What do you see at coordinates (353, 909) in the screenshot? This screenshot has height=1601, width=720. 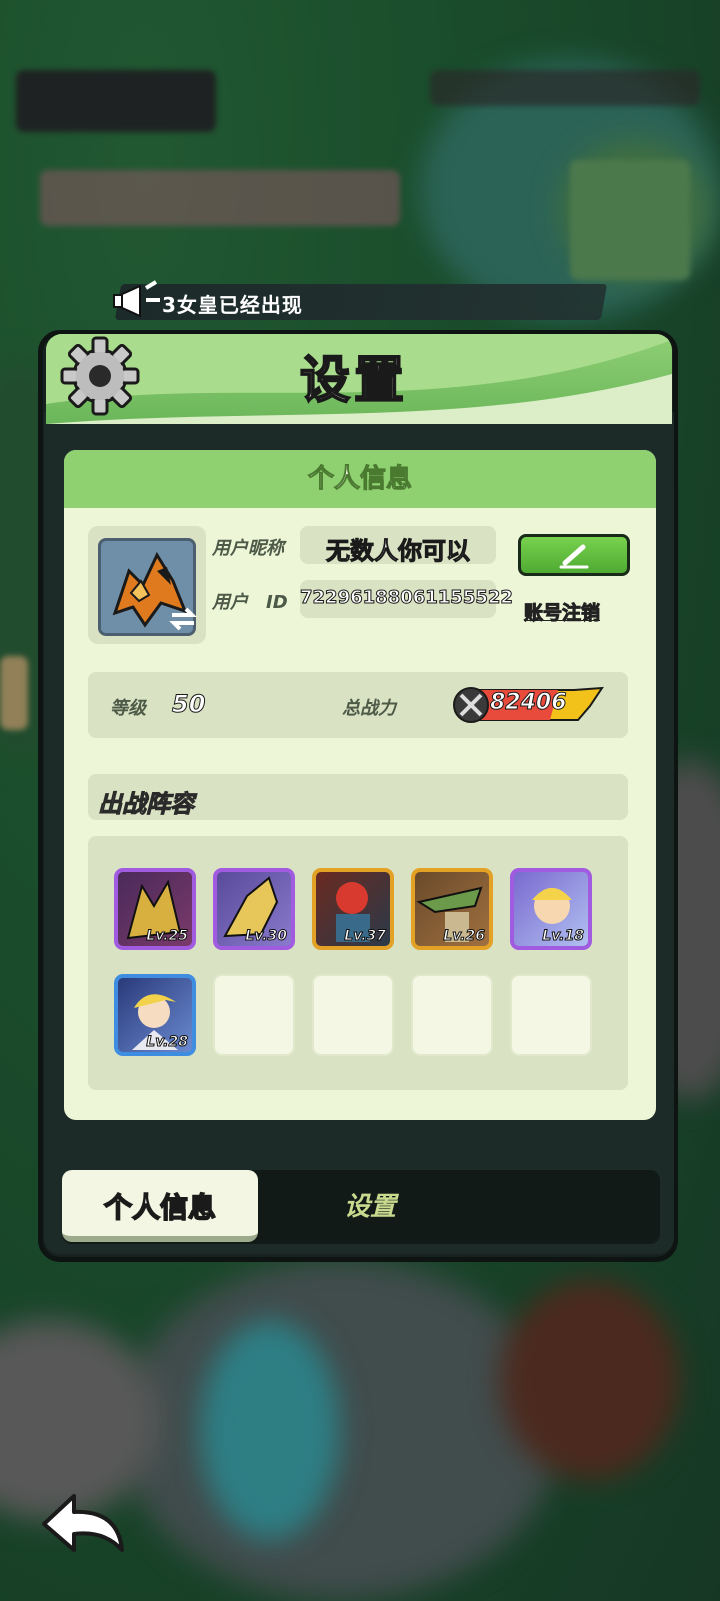 I see `hero-slot-3: Lv.37` at bounding box center [353, 909].